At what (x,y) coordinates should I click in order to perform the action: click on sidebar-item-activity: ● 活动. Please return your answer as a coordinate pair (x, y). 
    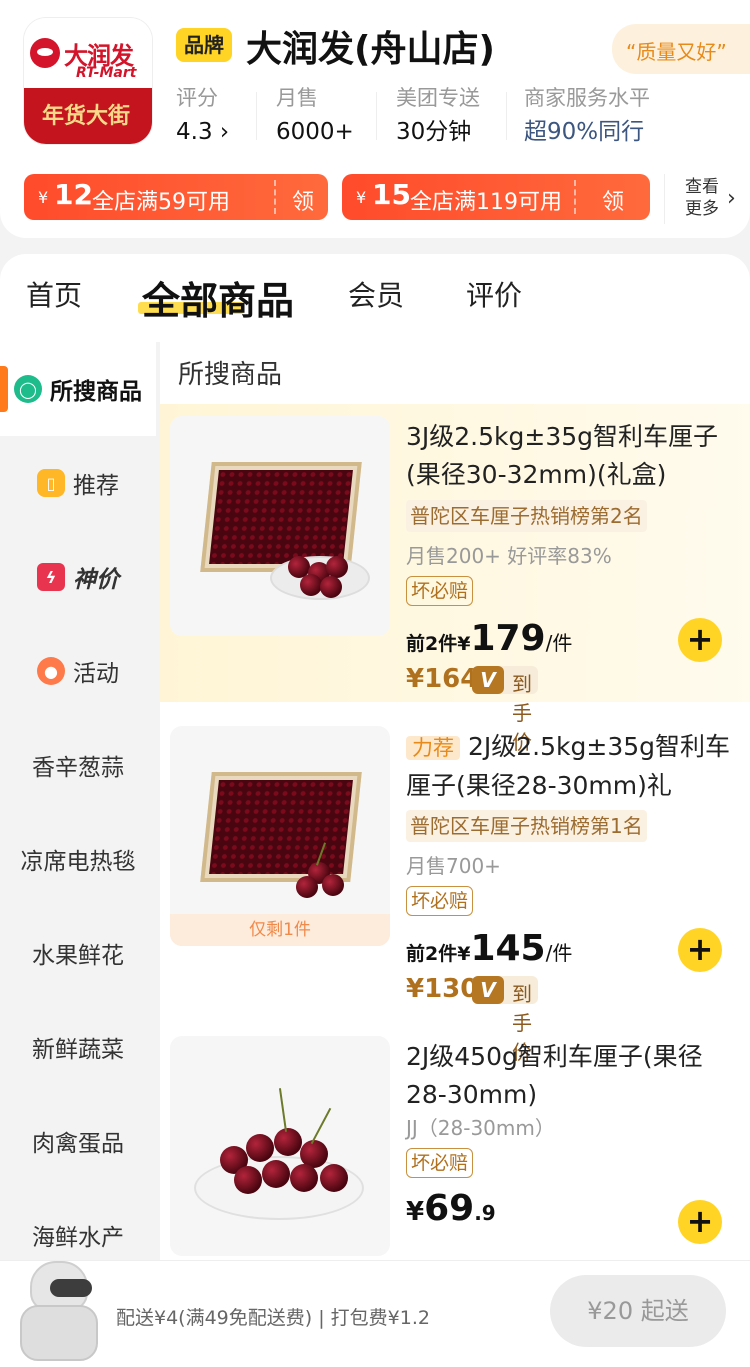
    Looking at the image, I should click on (78, 671).